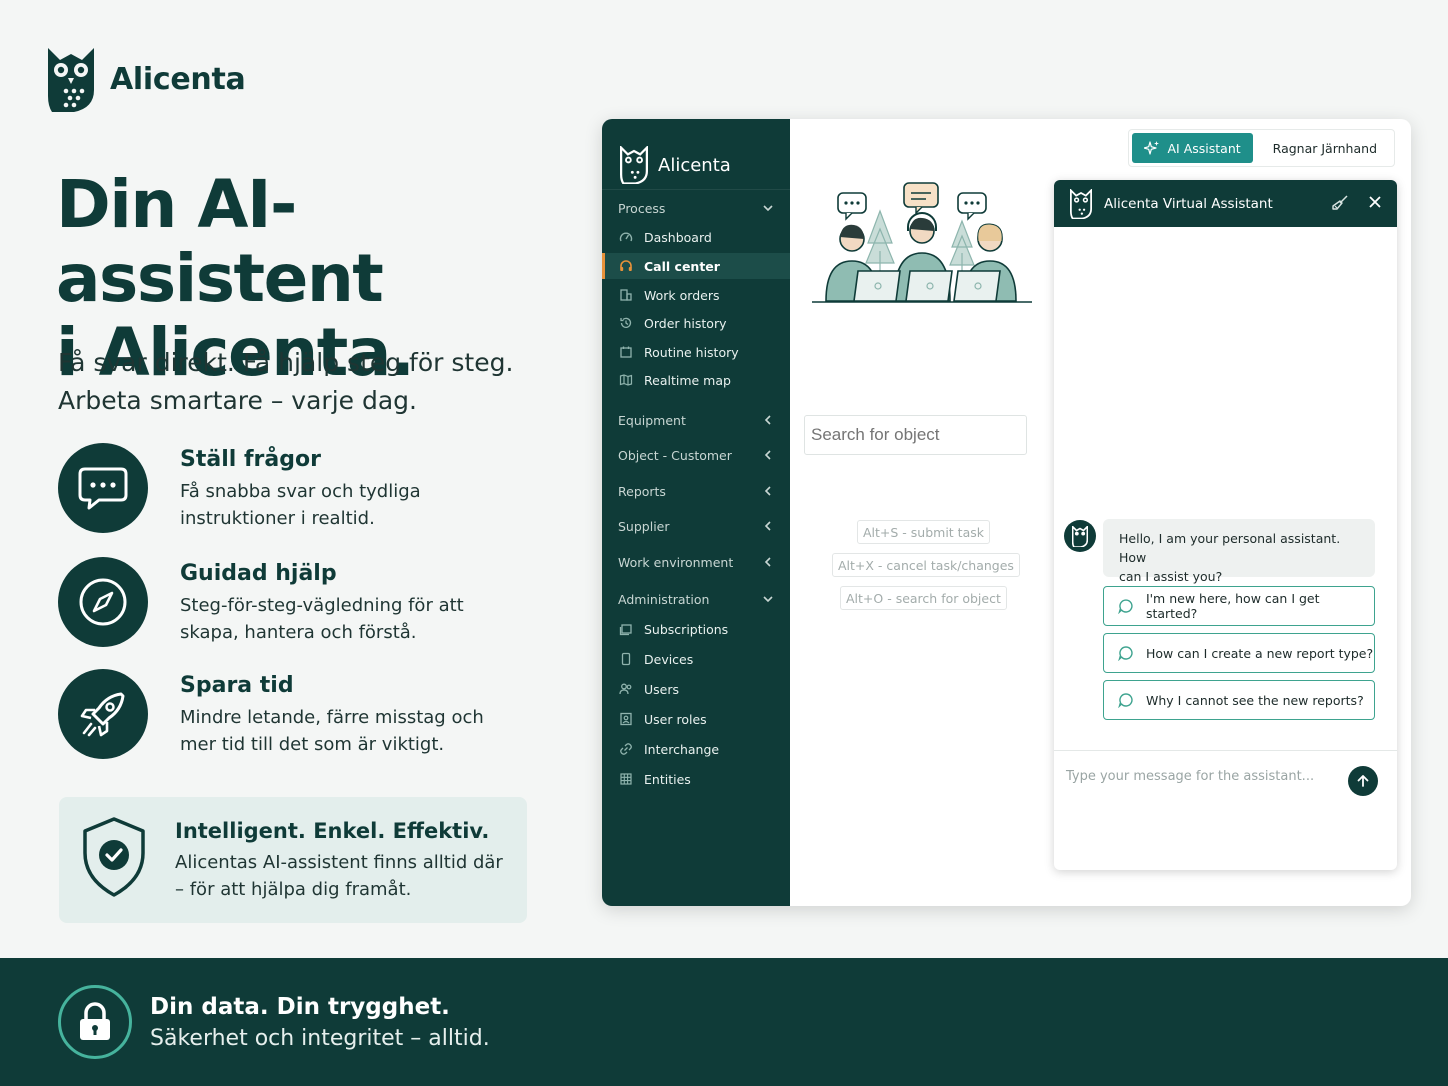  What do you see at coordinates (339, 862) in the screenshot?
I see `callout-desc-line: Alicentas AI-assistent finns alltid där` at bounding box center [339, 862].